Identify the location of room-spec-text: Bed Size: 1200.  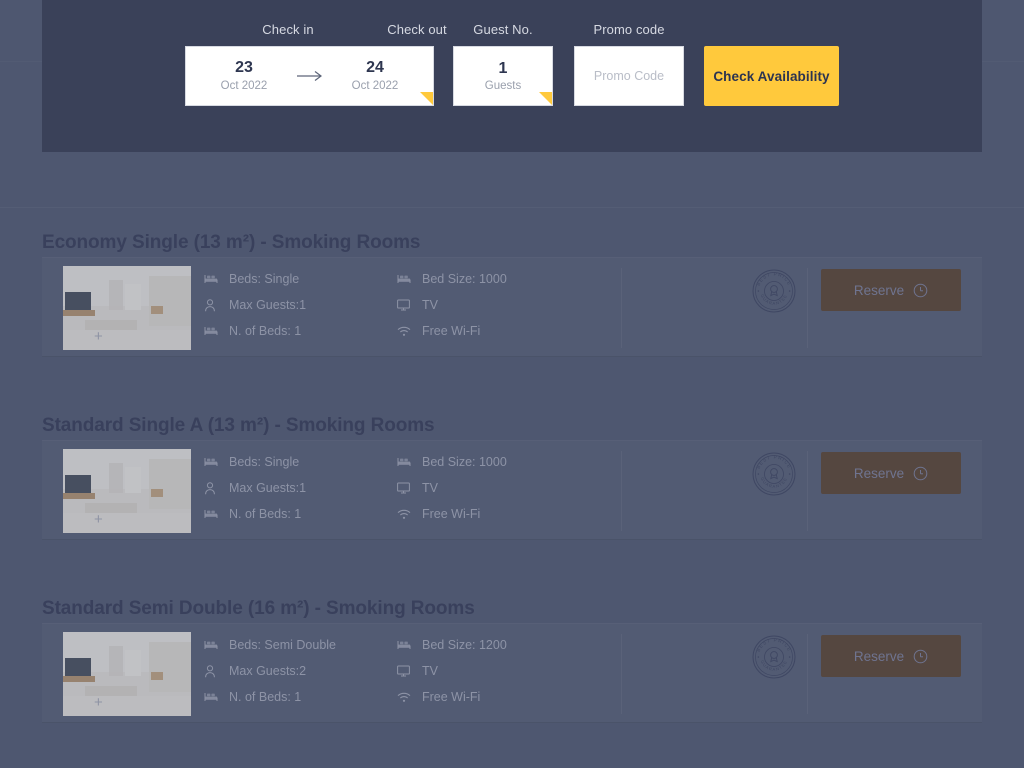
(464, 645).